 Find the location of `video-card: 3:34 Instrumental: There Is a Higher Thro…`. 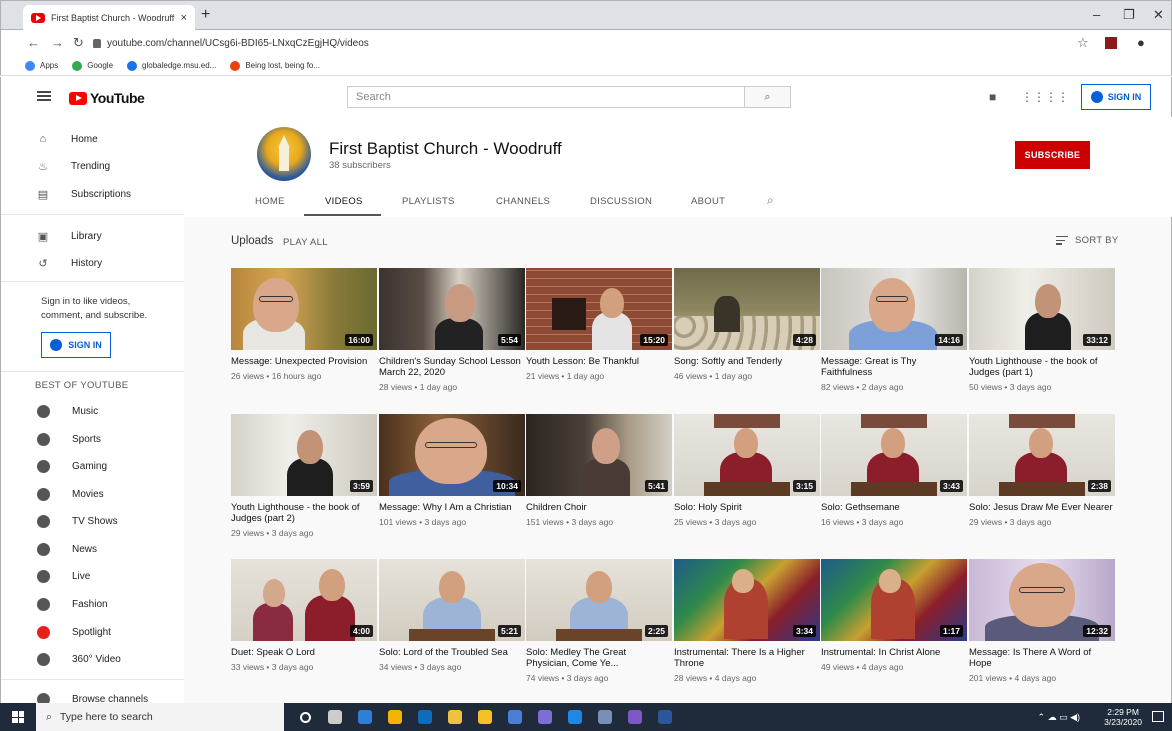

video-card: 3:34 Instrumental: There Is a Higher Thro… is located at coordinates (747, 621).